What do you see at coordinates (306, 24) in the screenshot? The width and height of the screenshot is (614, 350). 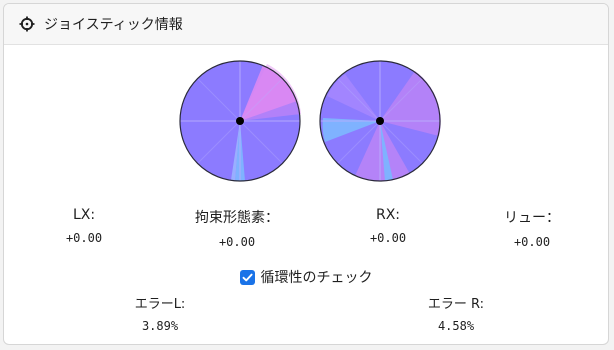 I see `panel-header: ジョイスティック情報` at bounding box center [306, 24].